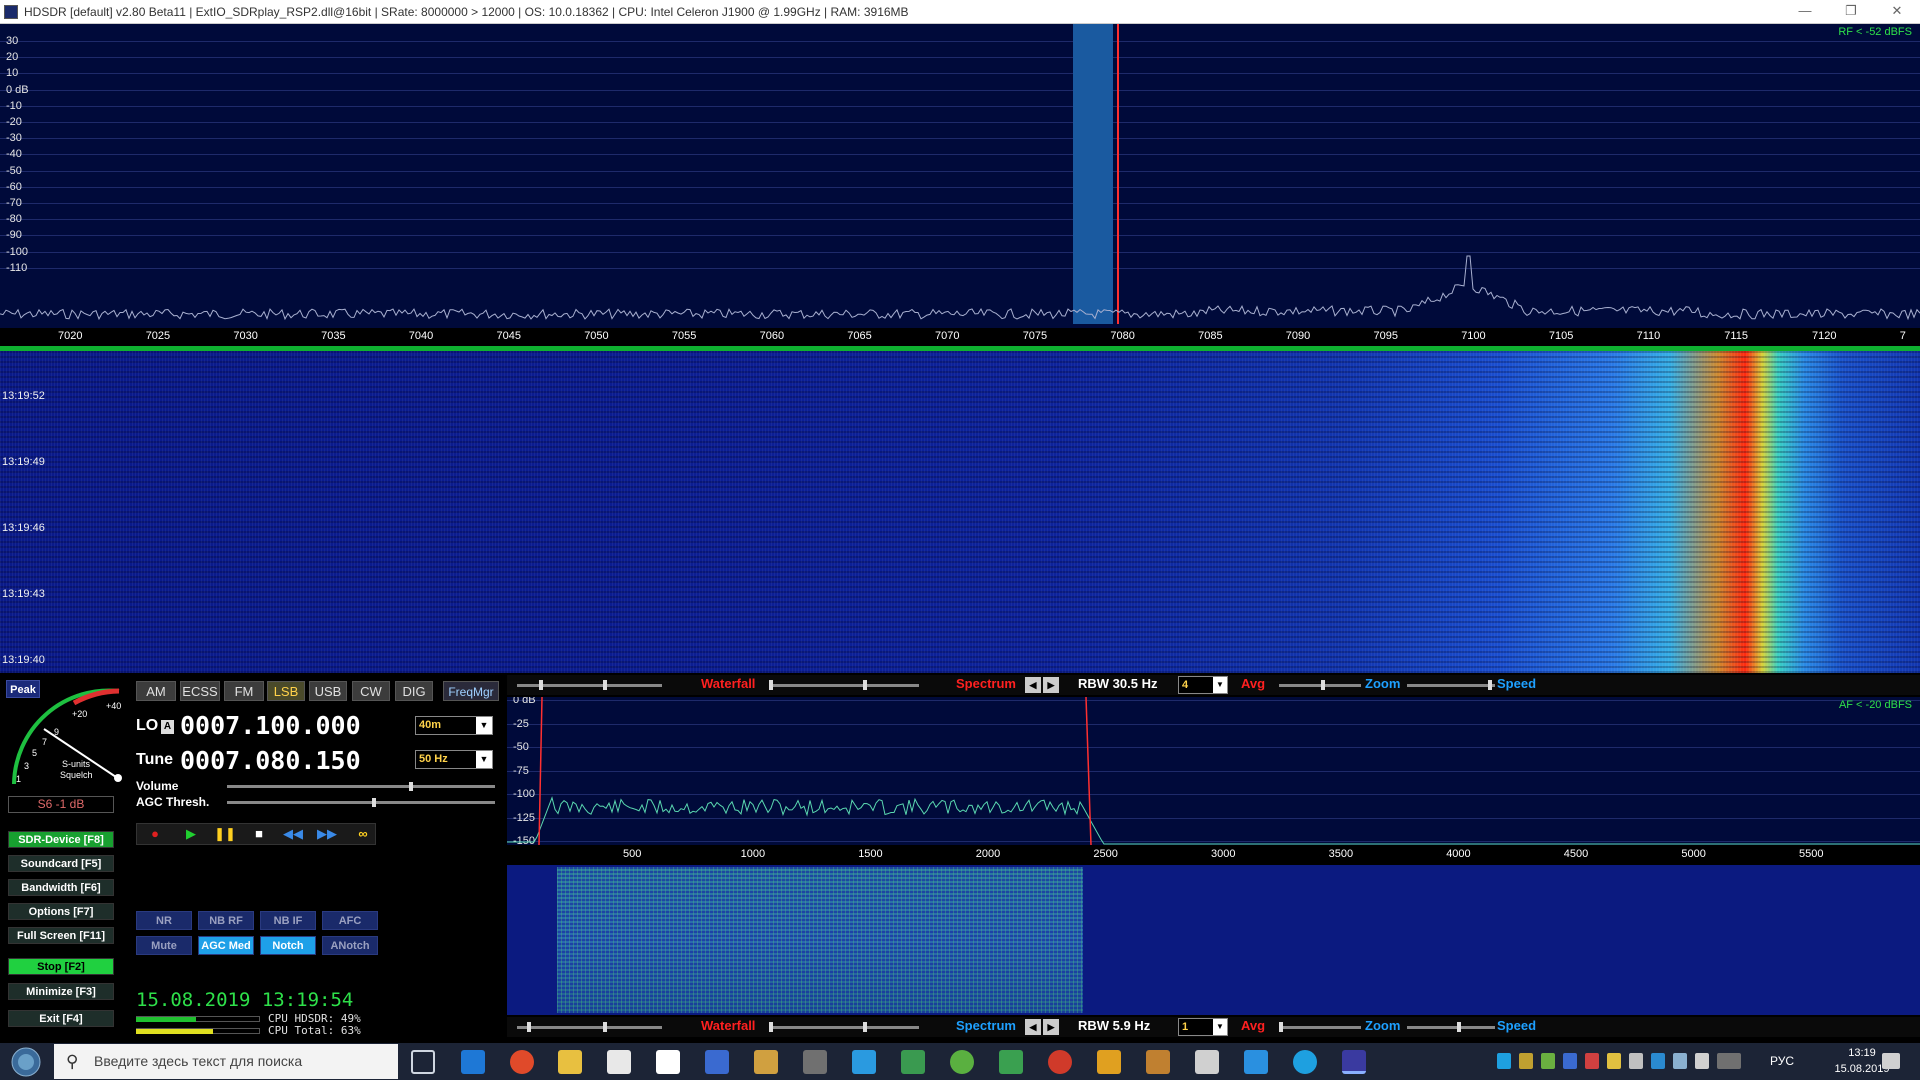 The width and height of the screenshot is (1920, 1080). Describe the element at coordinates (244, 691) in the screenshot. I see `mode-fm-button: FM` at that location.